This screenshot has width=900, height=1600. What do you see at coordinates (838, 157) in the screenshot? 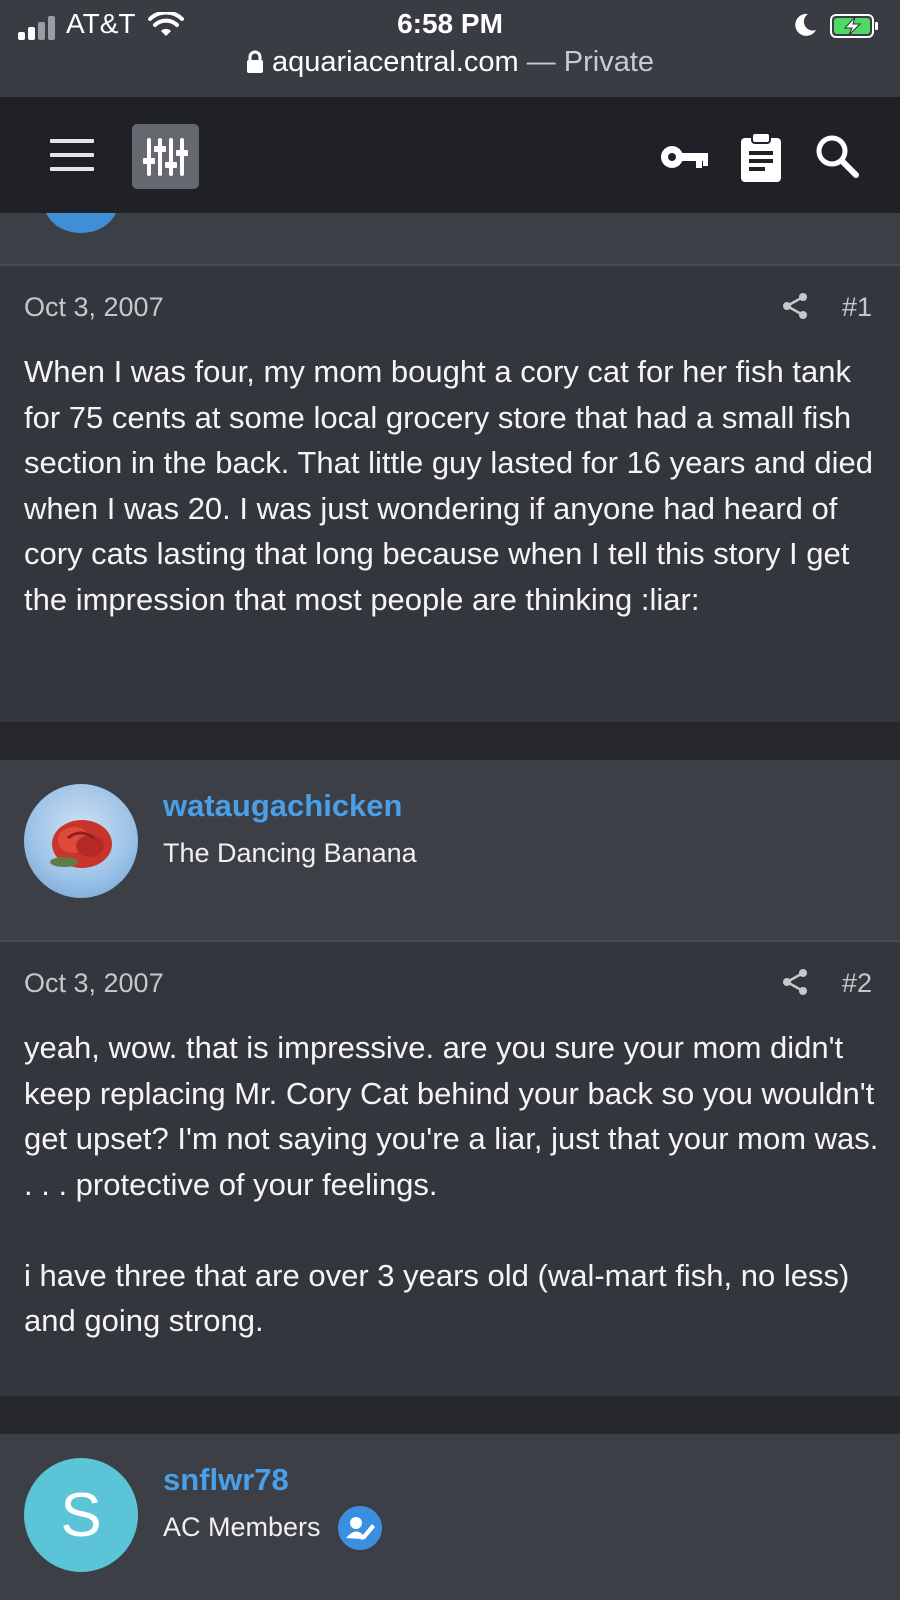
I see `search-icon` at bounding box center [838, 157].